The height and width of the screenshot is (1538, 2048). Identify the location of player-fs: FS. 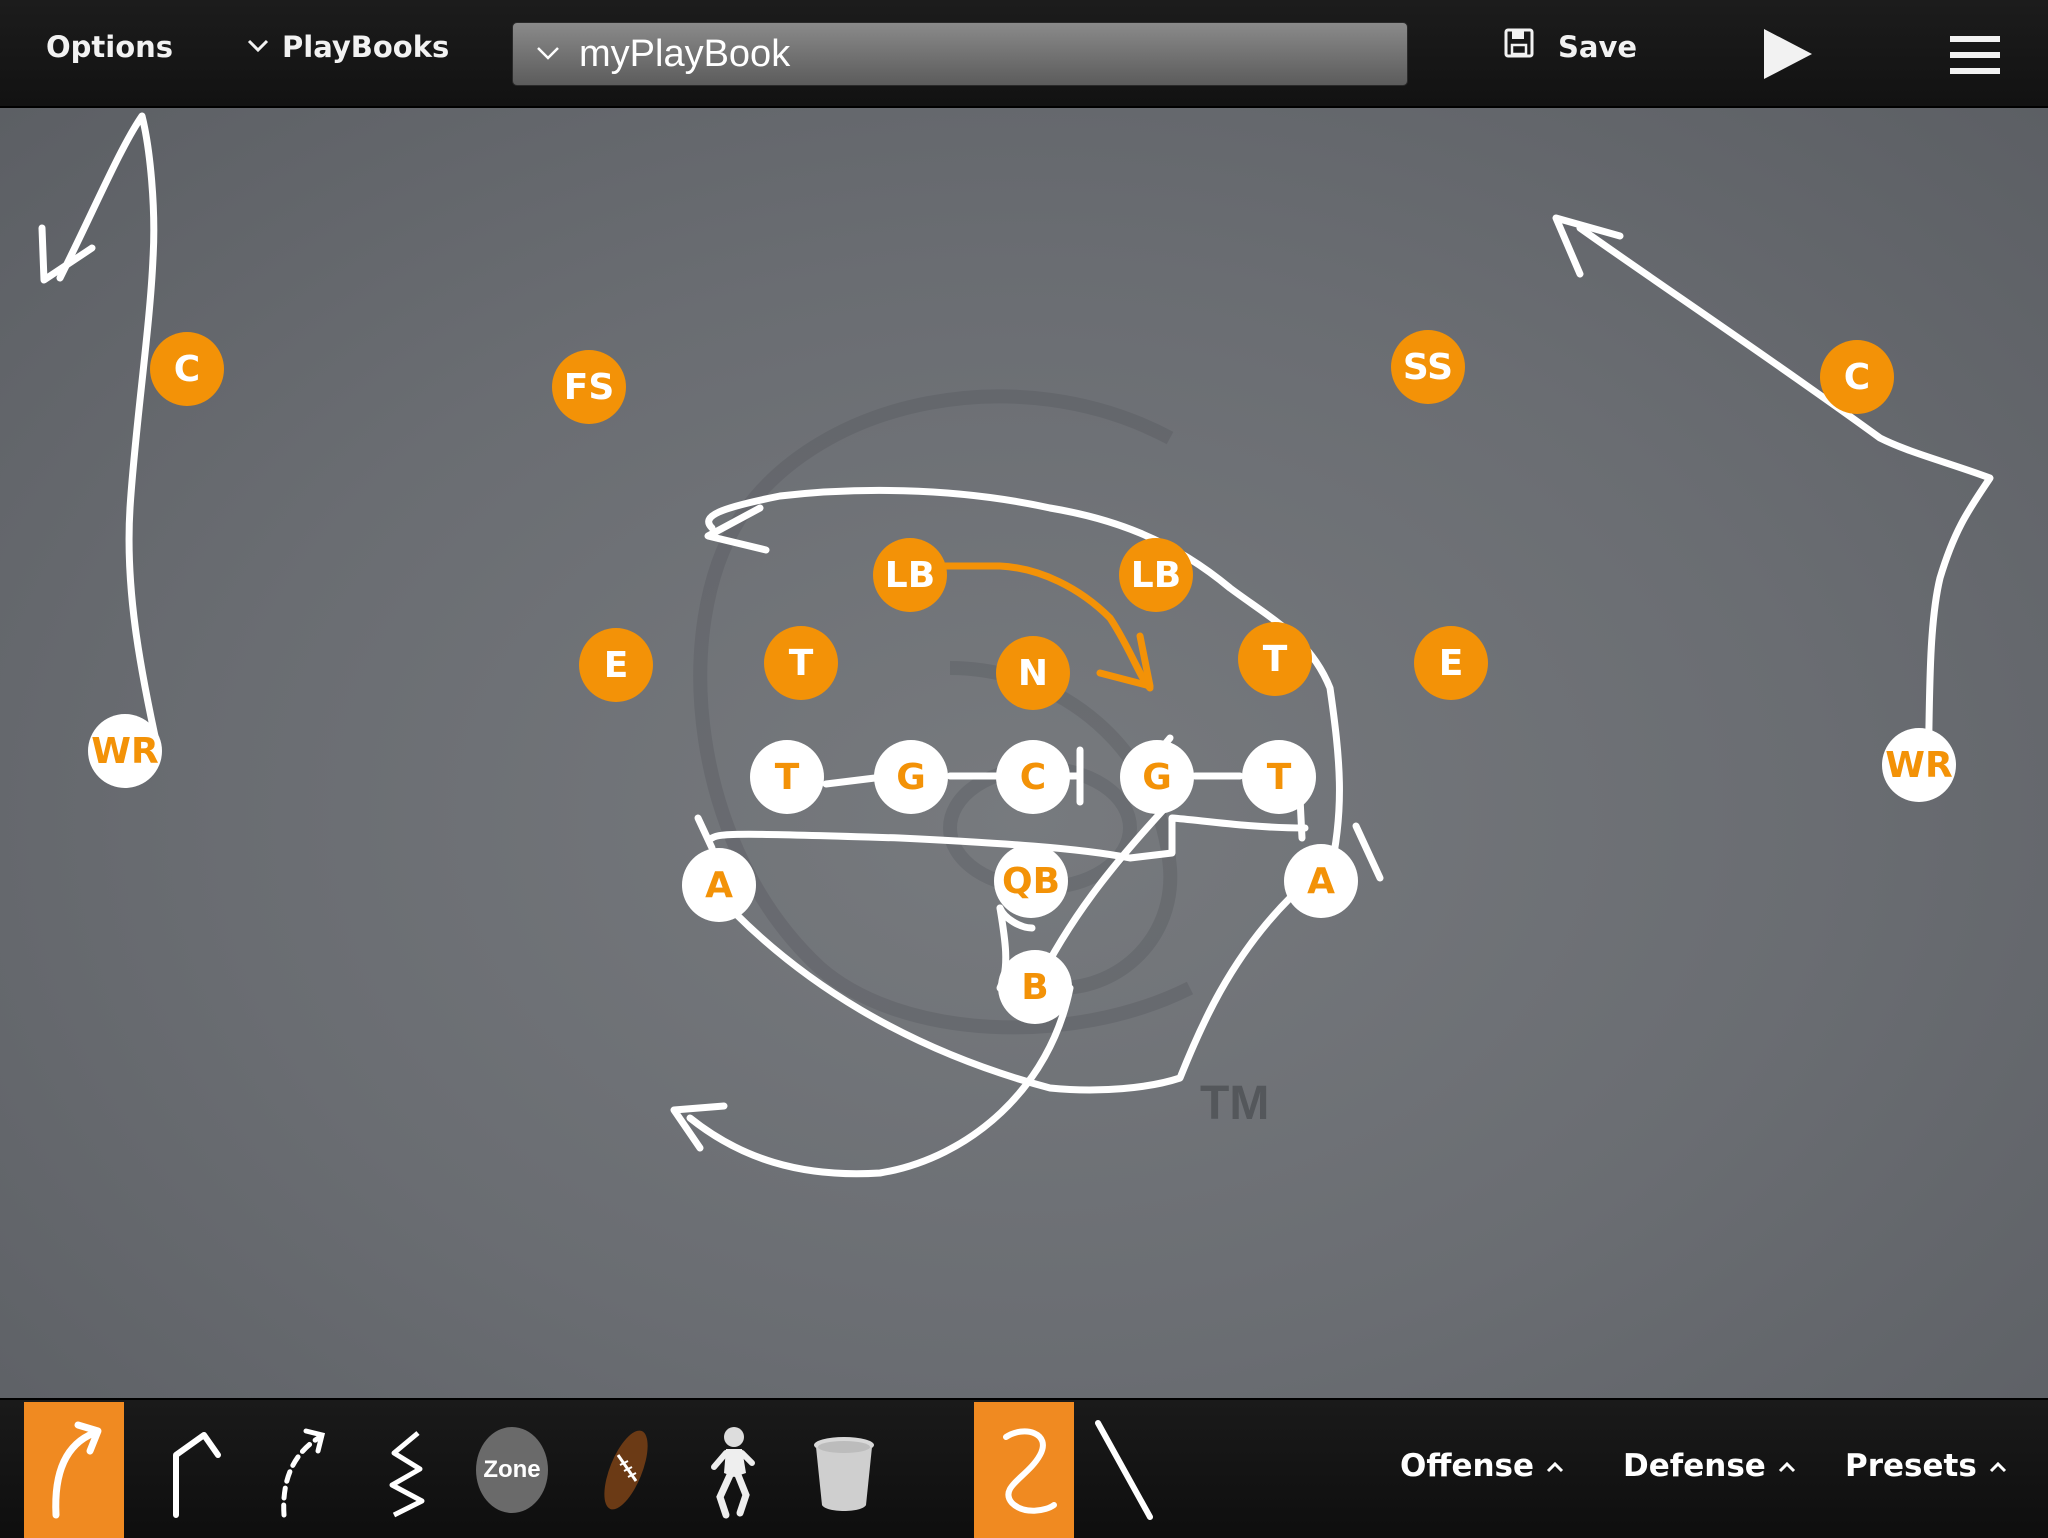
(589, 387).